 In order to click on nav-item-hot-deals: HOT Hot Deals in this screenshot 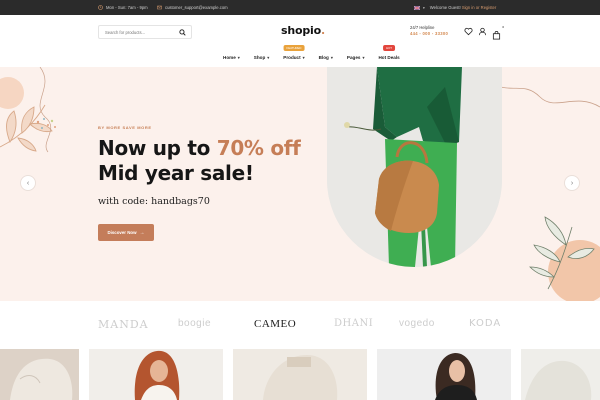, I will do `click(388, 53)`.